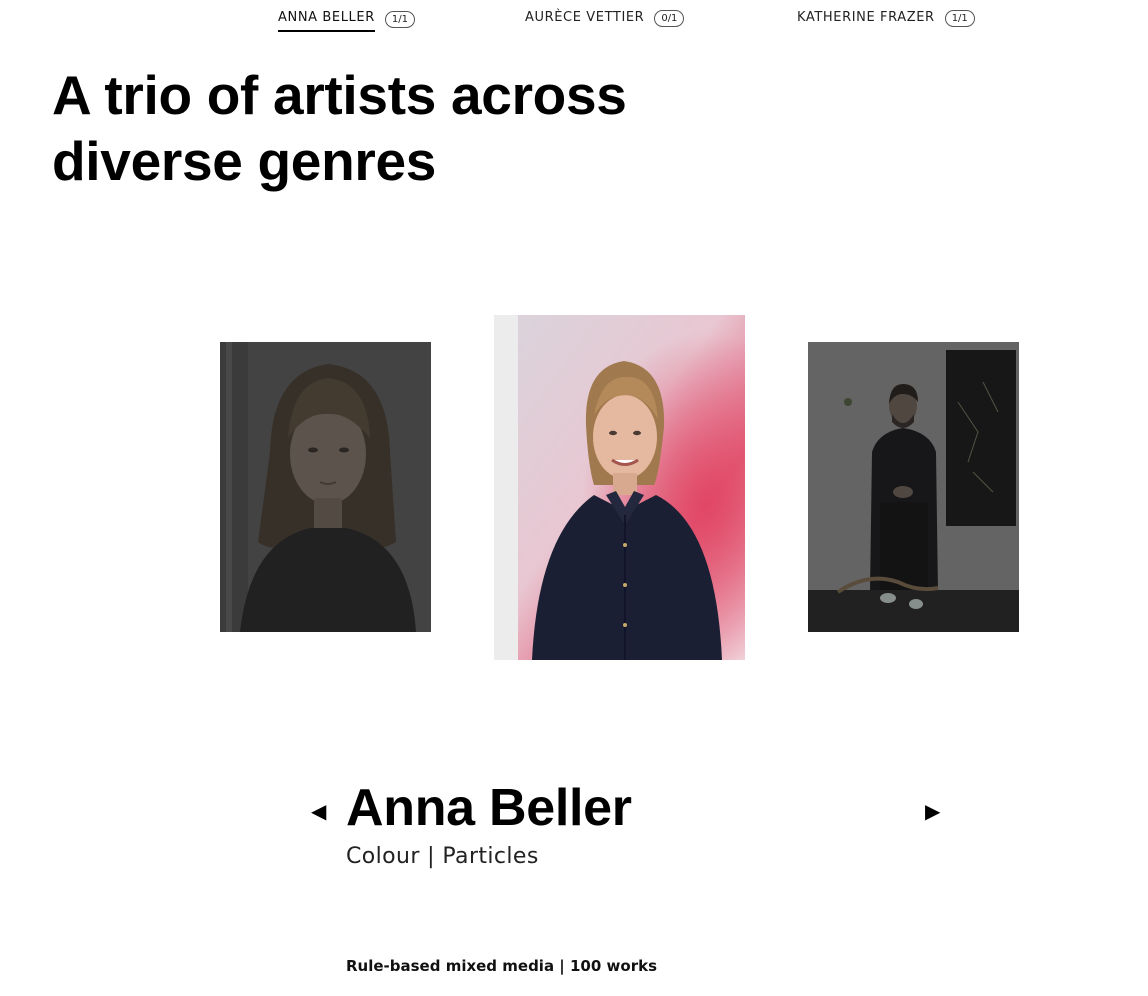  I want to click on page-headline: A trio of artists across diverse genres, so click(339, 128).